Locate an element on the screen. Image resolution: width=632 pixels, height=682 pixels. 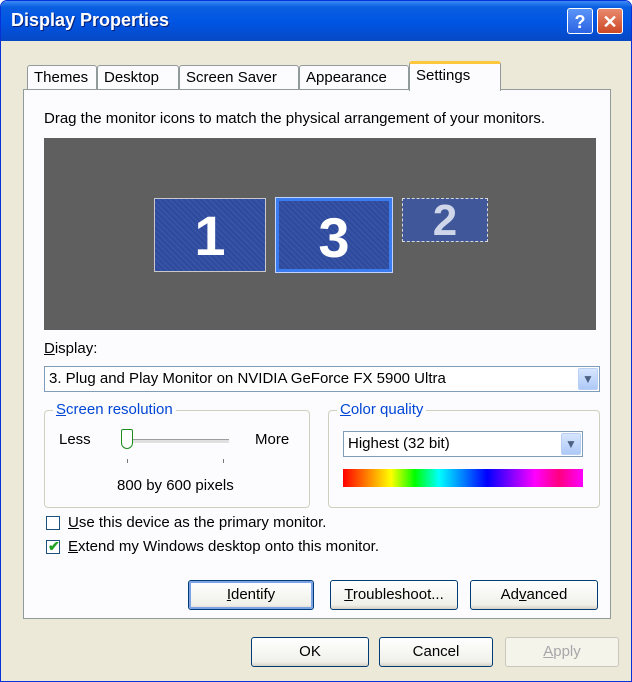
tab-screen-saver: Screen Saver is located at coordinates (239, 77).